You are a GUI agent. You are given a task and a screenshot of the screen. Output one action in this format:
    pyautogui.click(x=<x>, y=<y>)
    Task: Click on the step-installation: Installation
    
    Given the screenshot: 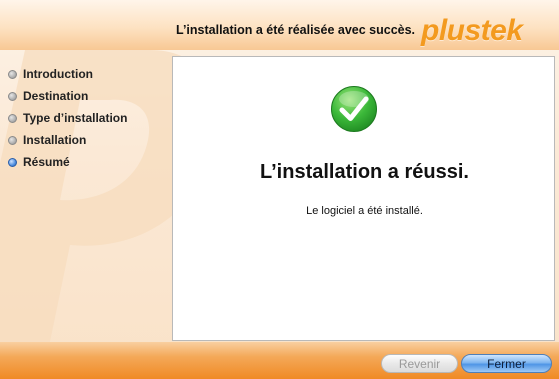 What is the action you would take?
    pyautogui.click(x=88, y=140)
    